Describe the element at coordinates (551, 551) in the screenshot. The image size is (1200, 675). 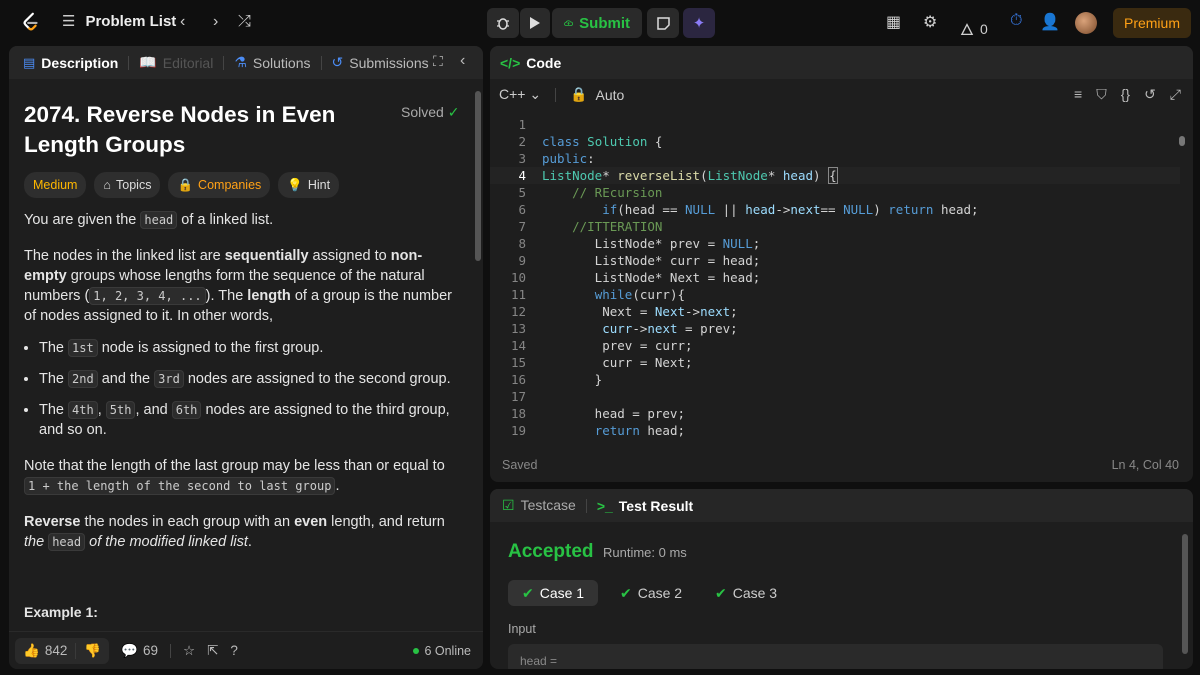
I see `verdict: Accepted` at that location.